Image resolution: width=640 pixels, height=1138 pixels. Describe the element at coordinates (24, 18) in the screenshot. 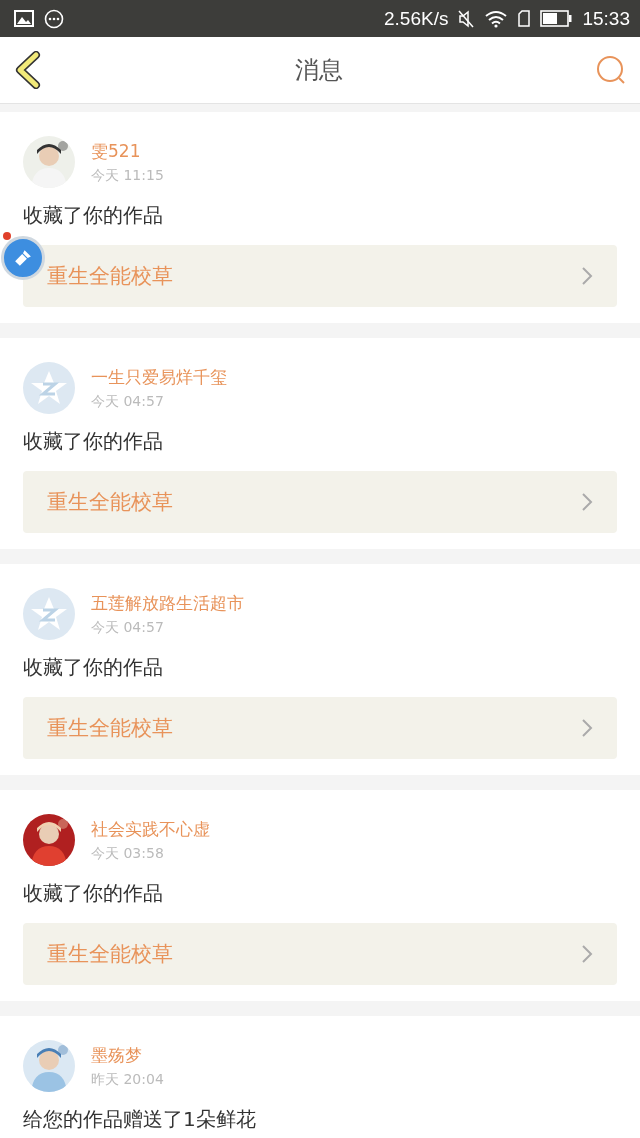

I see `image-icon` at that location.